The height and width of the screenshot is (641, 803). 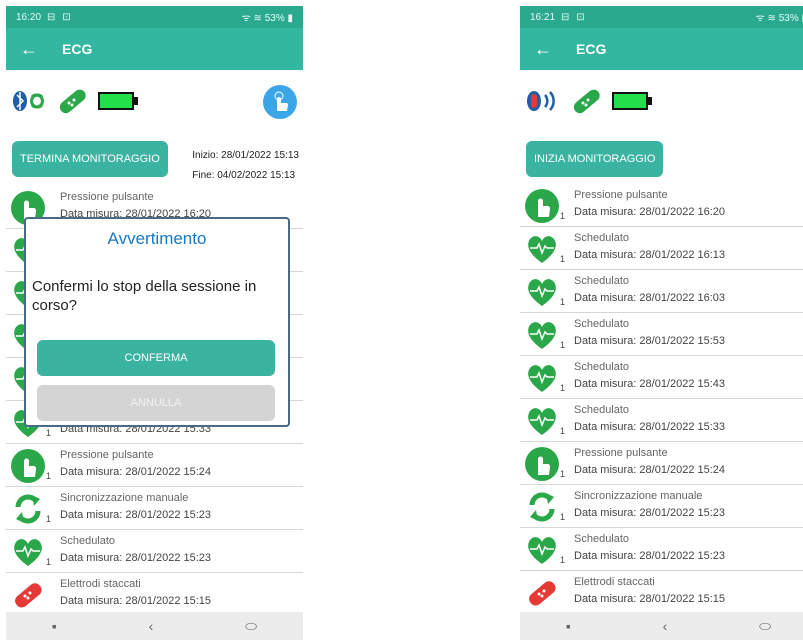 What do you see at coordinates (29, 17) in the screenshot?
I see `status-time: 16:20` at bounding box center [29, 17].